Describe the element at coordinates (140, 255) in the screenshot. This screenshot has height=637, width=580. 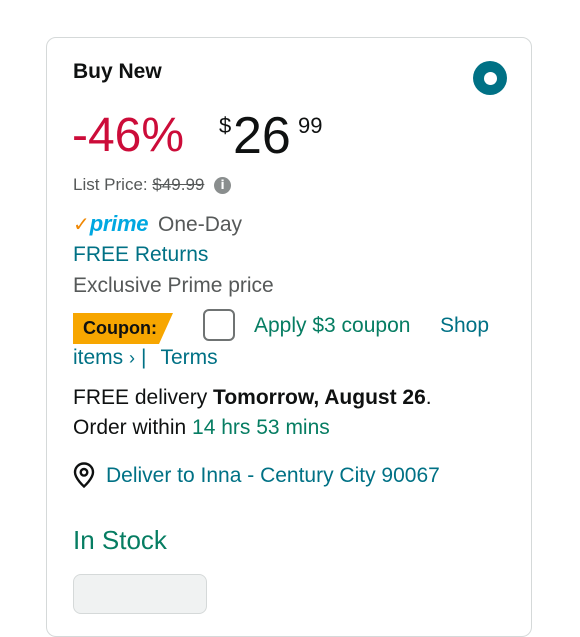
I see `free-returns-link: FREE Returns` at that location.